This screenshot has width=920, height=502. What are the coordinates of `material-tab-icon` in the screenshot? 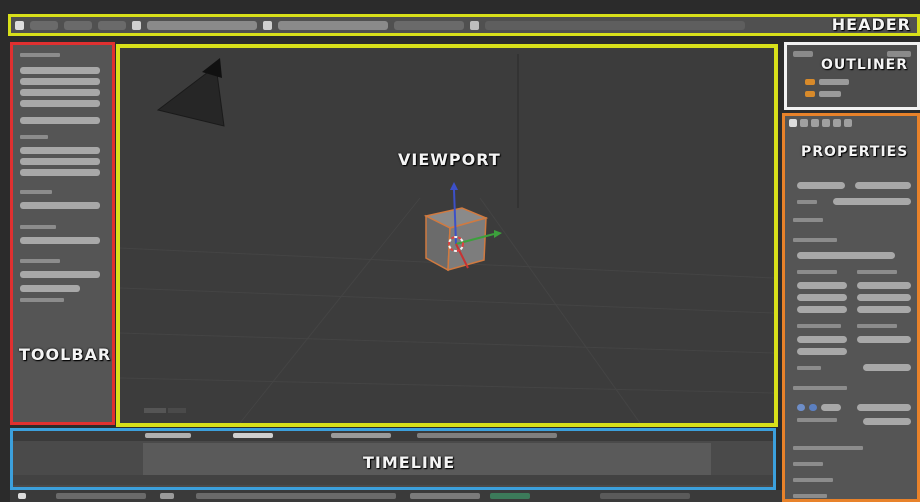 It's located at (848, 123).